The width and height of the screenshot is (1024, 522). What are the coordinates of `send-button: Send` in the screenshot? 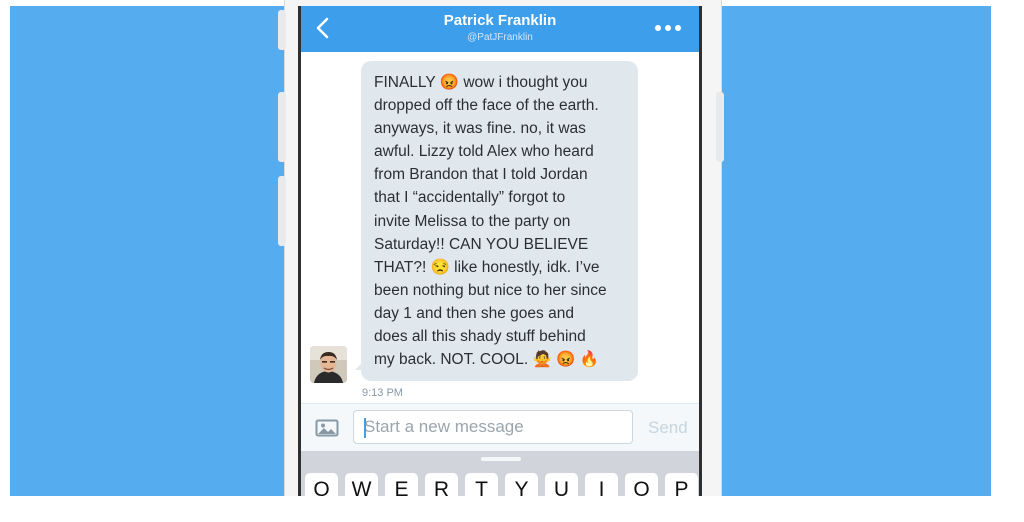 It's located at (668, 428).